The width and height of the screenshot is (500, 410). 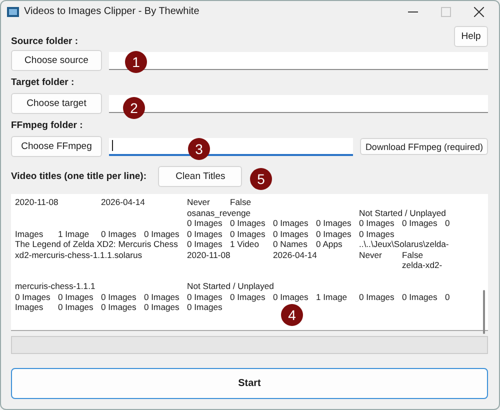 What do you see at coordinates (471, 36) in the screenshot?
I see `help-button: Help` at bounding box center [471, 36].